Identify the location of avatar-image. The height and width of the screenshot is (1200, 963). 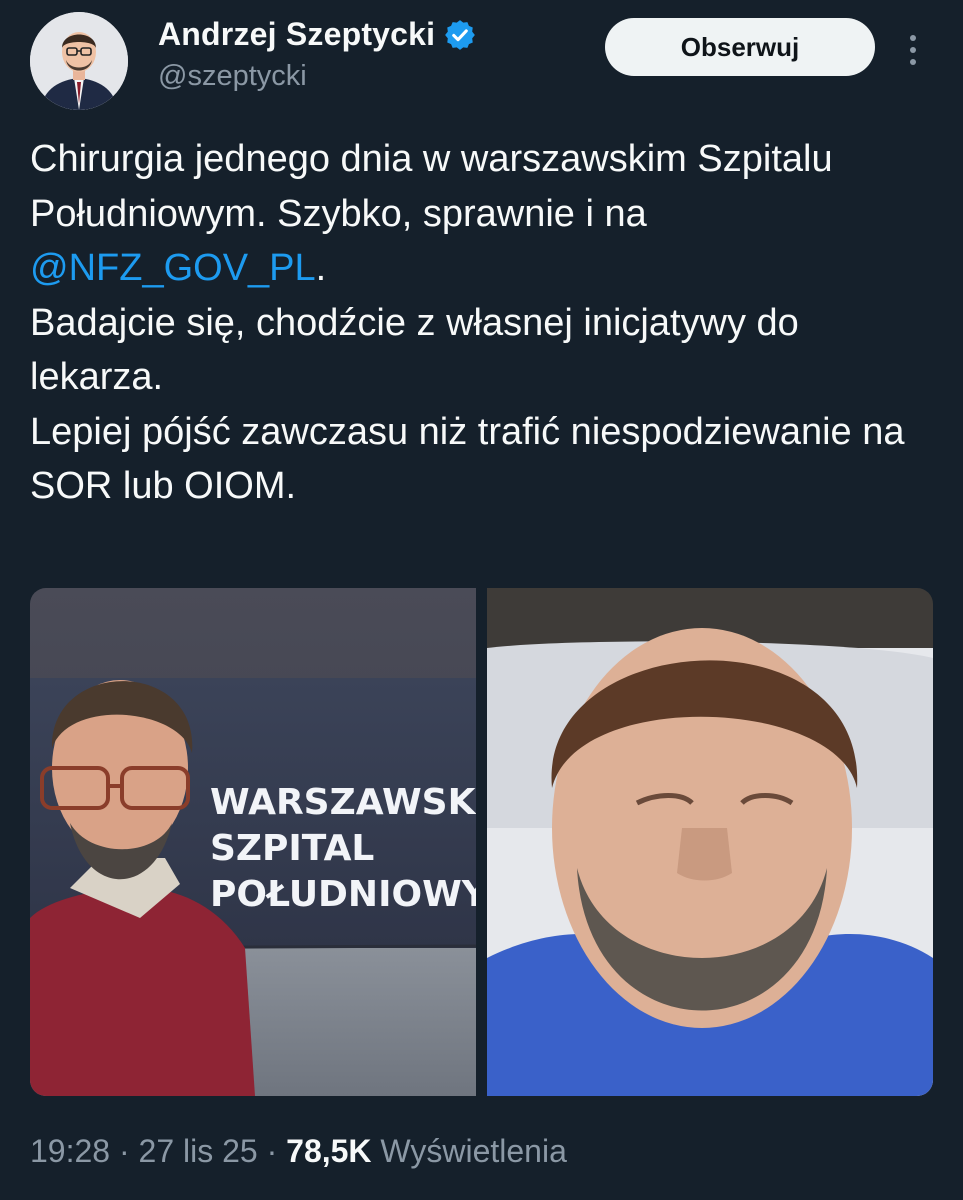
(79, 61).